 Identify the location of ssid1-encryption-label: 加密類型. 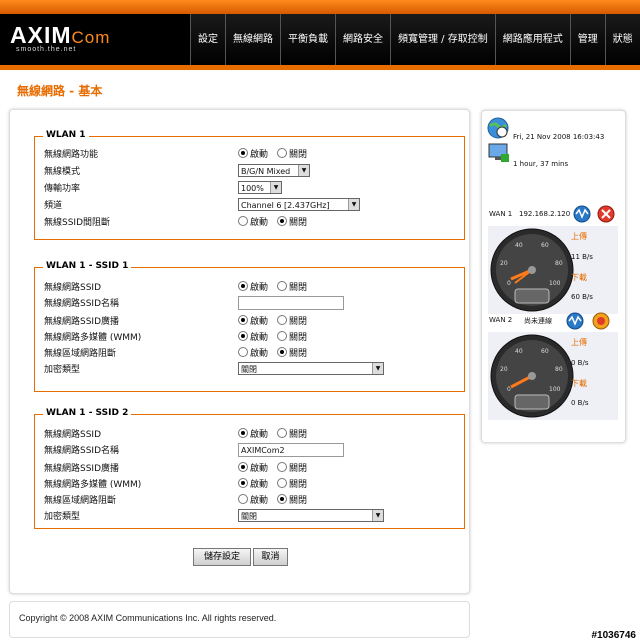
(62, 370).